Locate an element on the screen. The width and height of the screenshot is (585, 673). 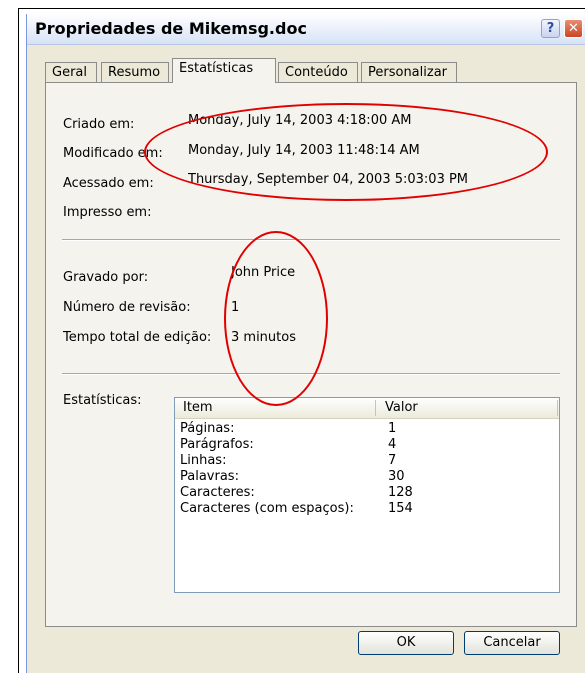
modified-value: Monday, July 14, 2003 11:48:14 AM is located at coordinates (304, 150).